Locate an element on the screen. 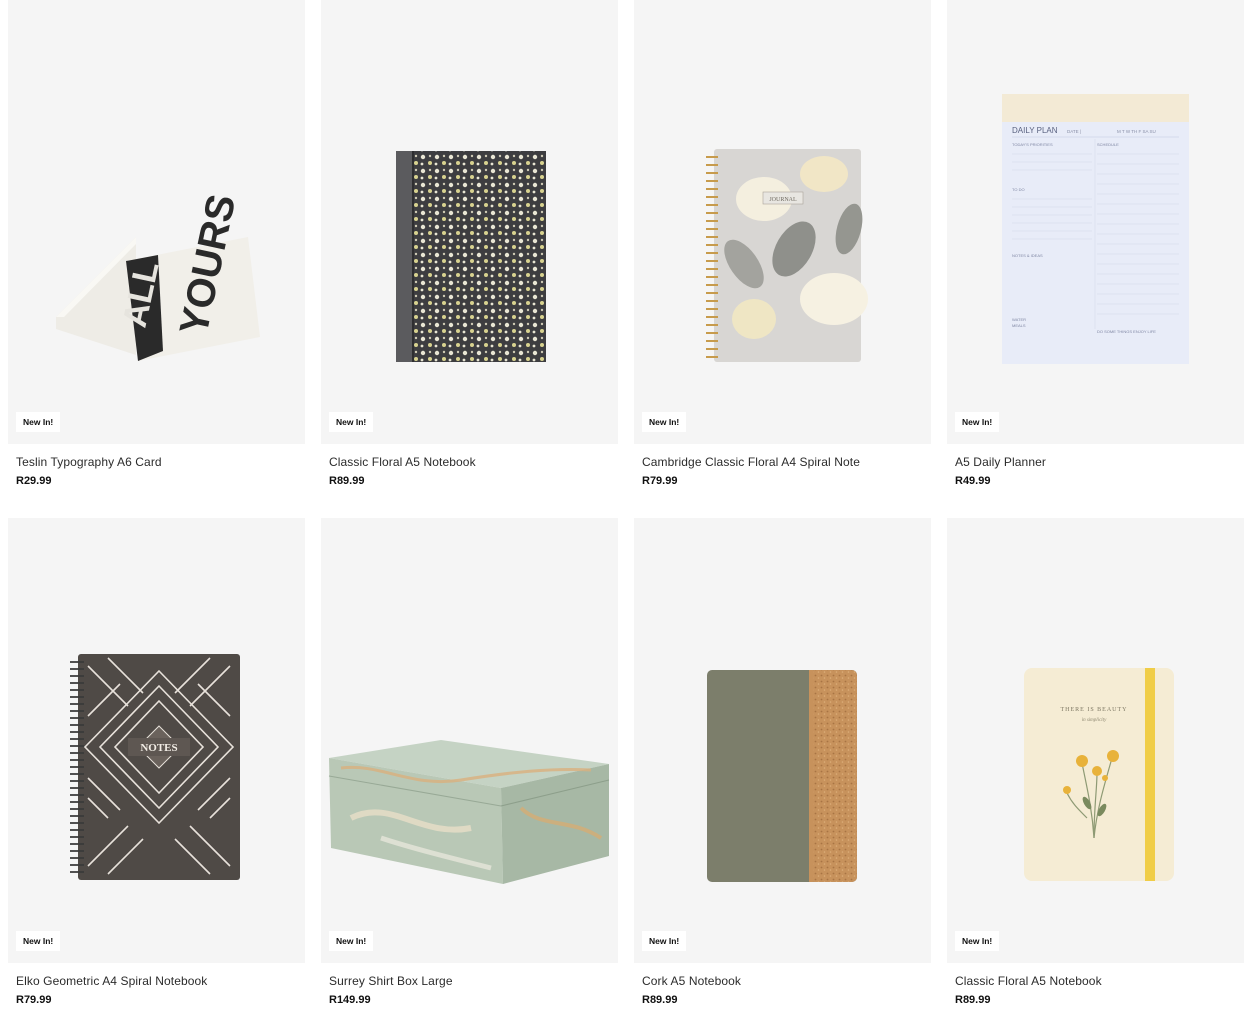 Image resolution: width=1250 pixels, height=1034 pixels. marble-box-image is located at coordinates (469, 740).